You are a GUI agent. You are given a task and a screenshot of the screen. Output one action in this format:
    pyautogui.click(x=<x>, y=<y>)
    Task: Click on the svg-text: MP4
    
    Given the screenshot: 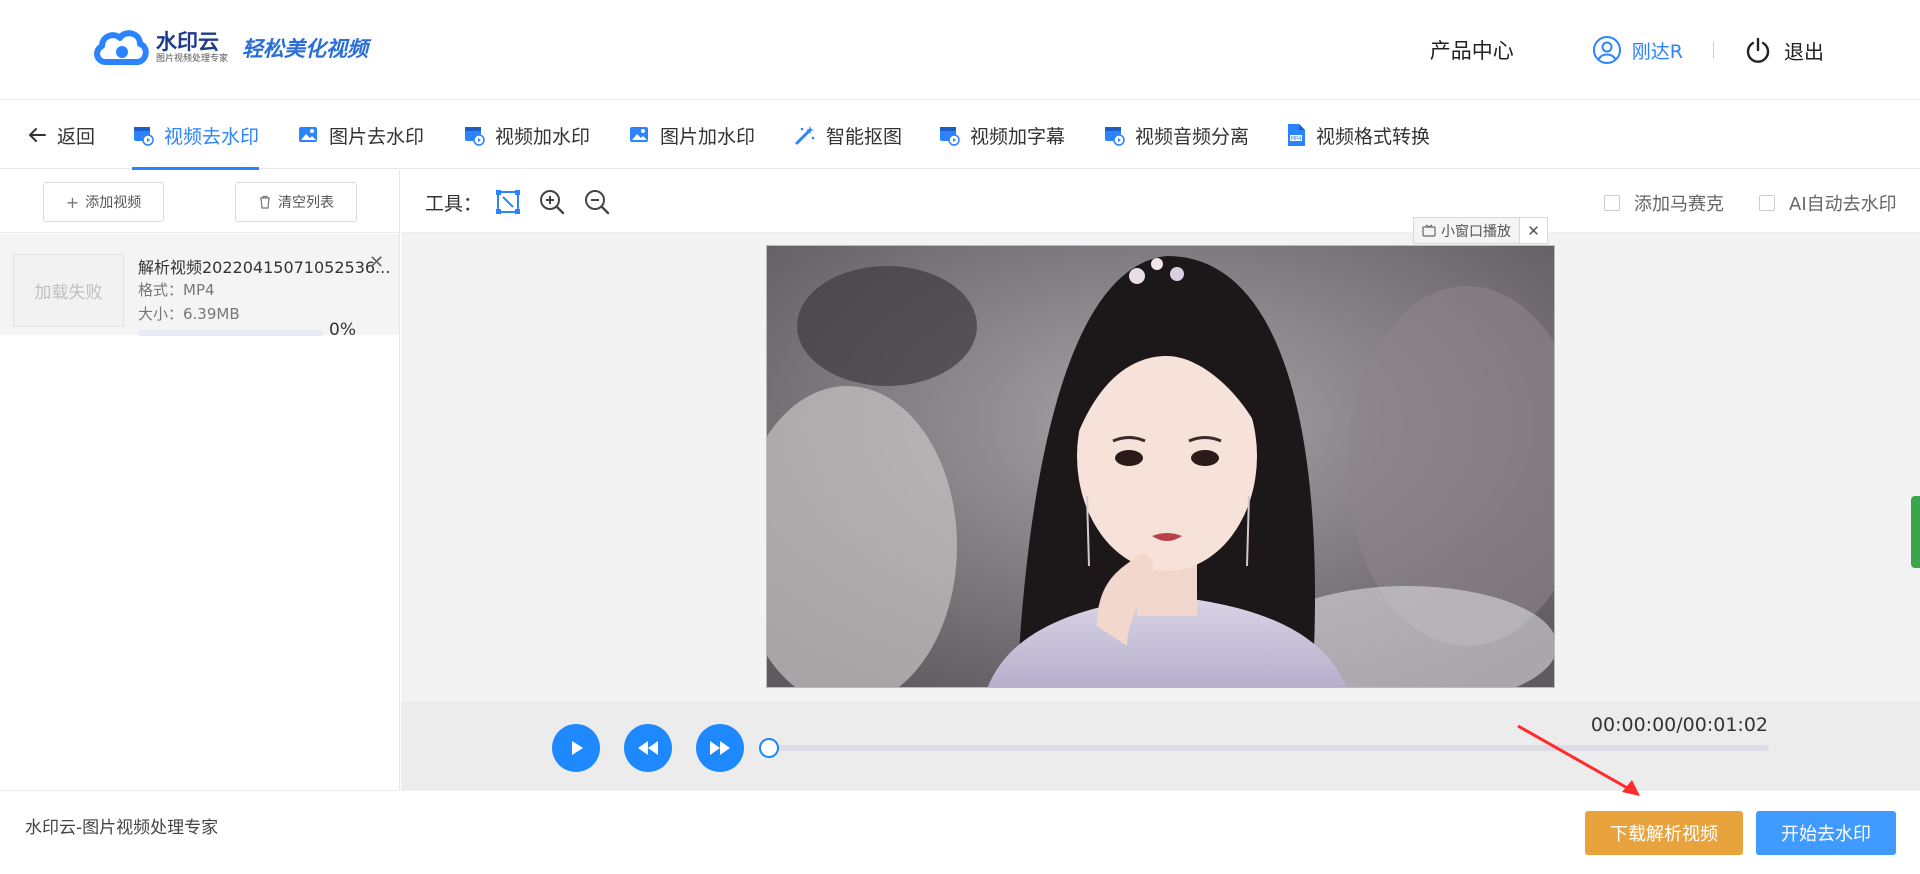 What is the action you would take?
    pyautogui.click(x=1296, y=139)
    